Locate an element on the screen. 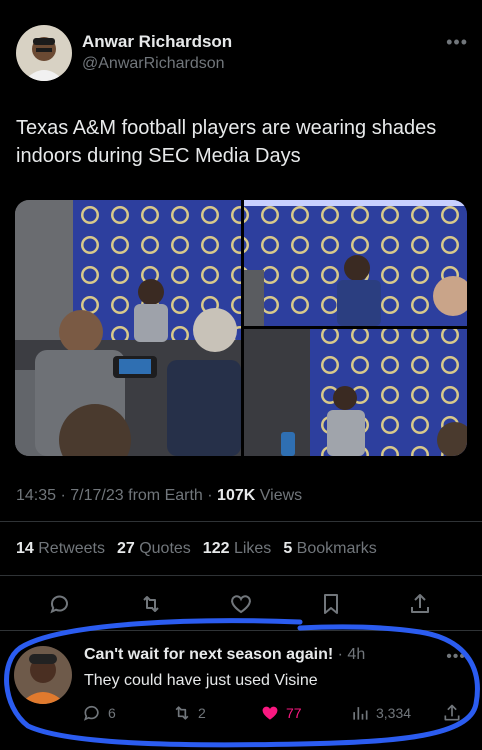  tweet-meta: 14:35 · 7/17/23 from Earth · 107K Views is located at coordinates (159, 496).